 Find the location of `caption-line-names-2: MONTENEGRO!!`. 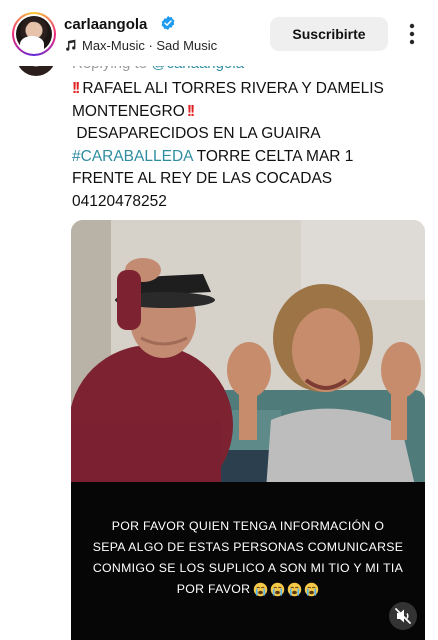

caption-line-names-2: MONTENEGRO!! is located at coordinates (248, 112).